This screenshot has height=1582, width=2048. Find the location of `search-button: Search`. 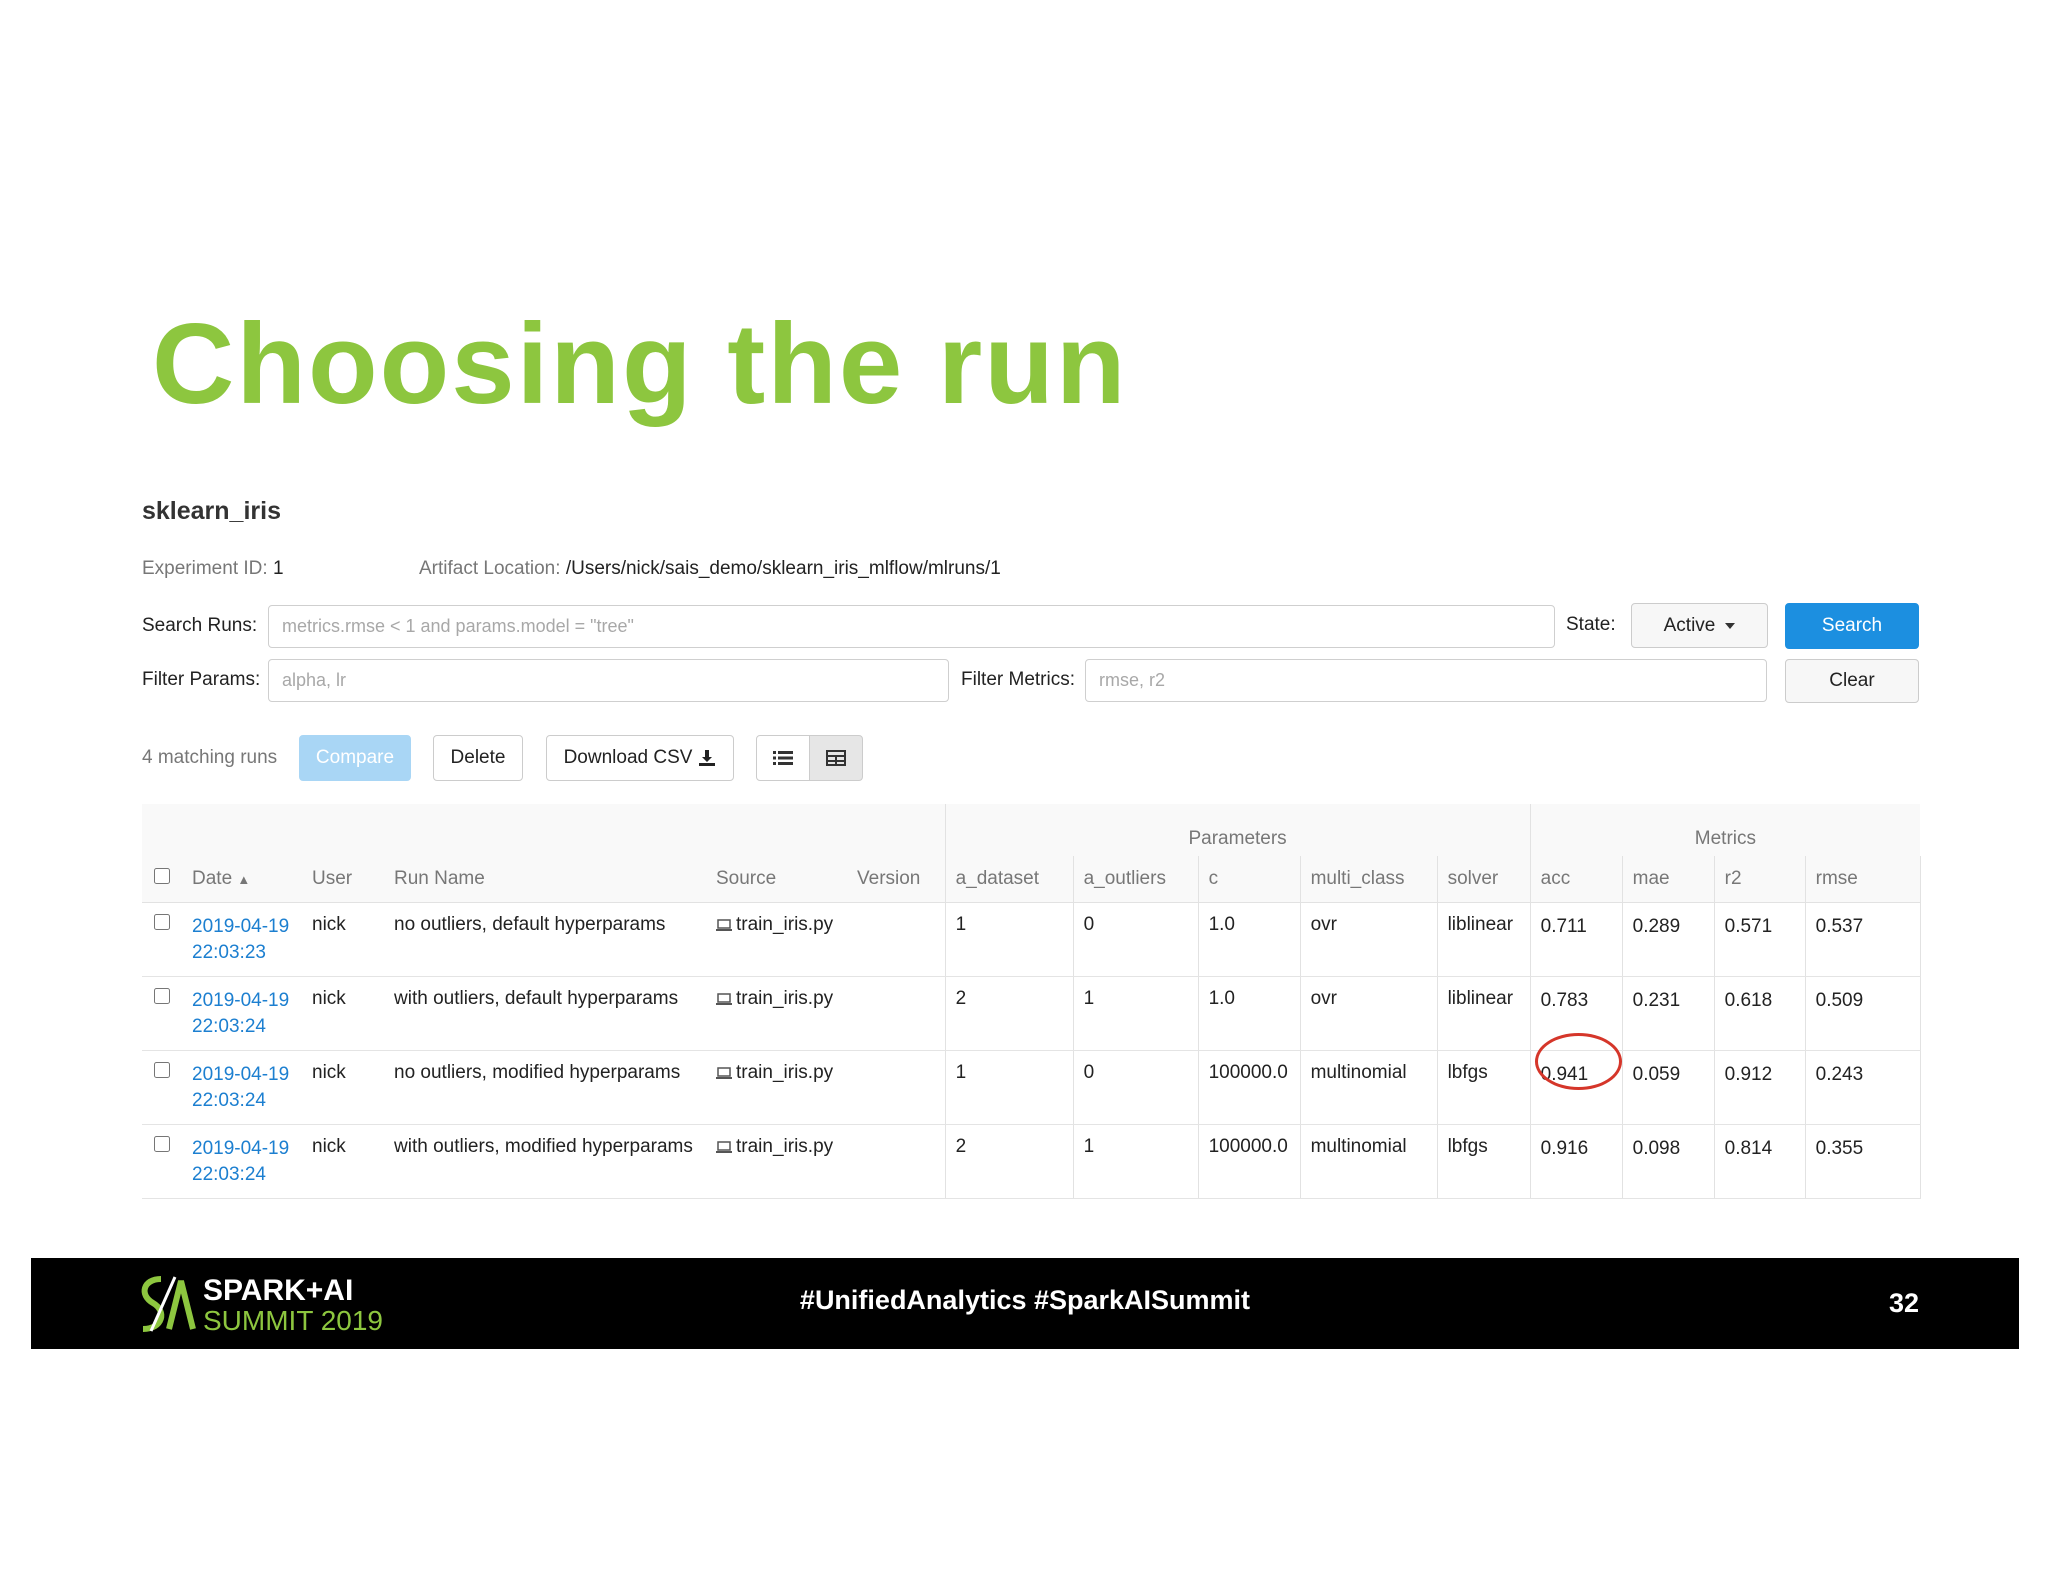

search-button: Search is located at coordinates (1852, 626).